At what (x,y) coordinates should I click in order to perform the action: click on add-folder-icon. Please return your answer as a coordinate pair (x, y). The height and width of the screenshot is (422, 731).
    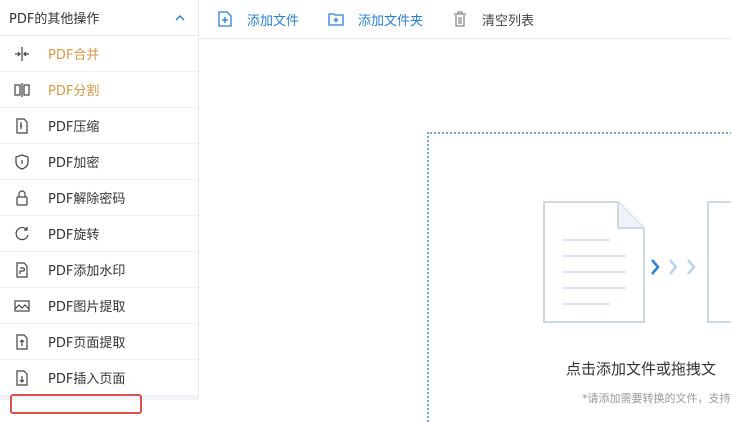
    Looking at the image, I should click on (336, 19).